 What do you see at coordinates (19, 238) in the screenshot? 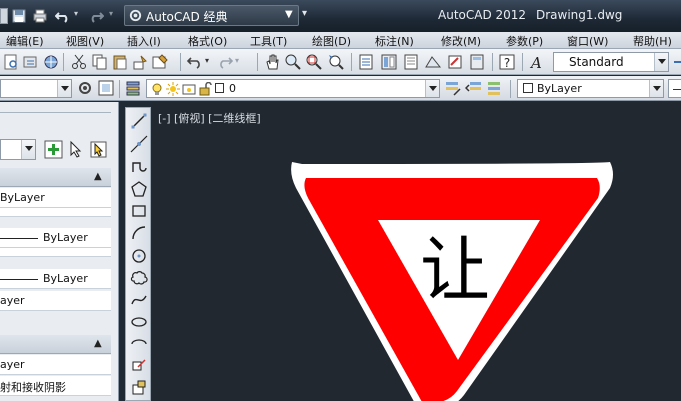
I see `linetype-preview` at bounding box center [19, 238].